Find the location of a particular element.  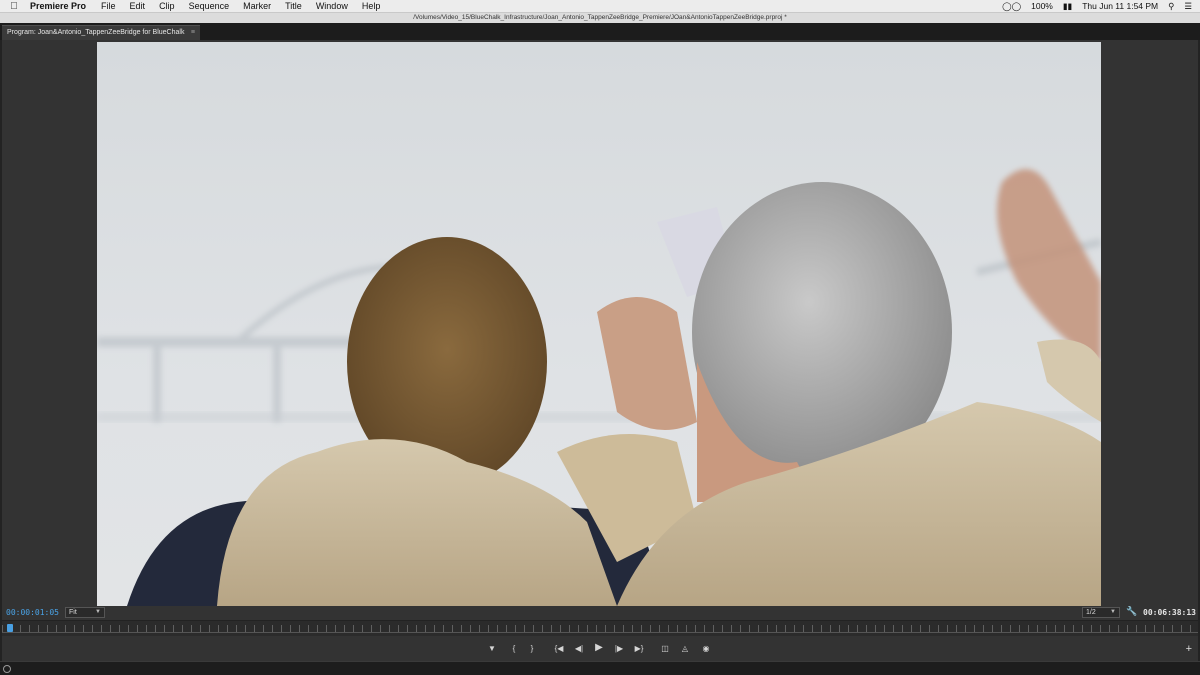

time-ruler is located at coordinates (600, 628).